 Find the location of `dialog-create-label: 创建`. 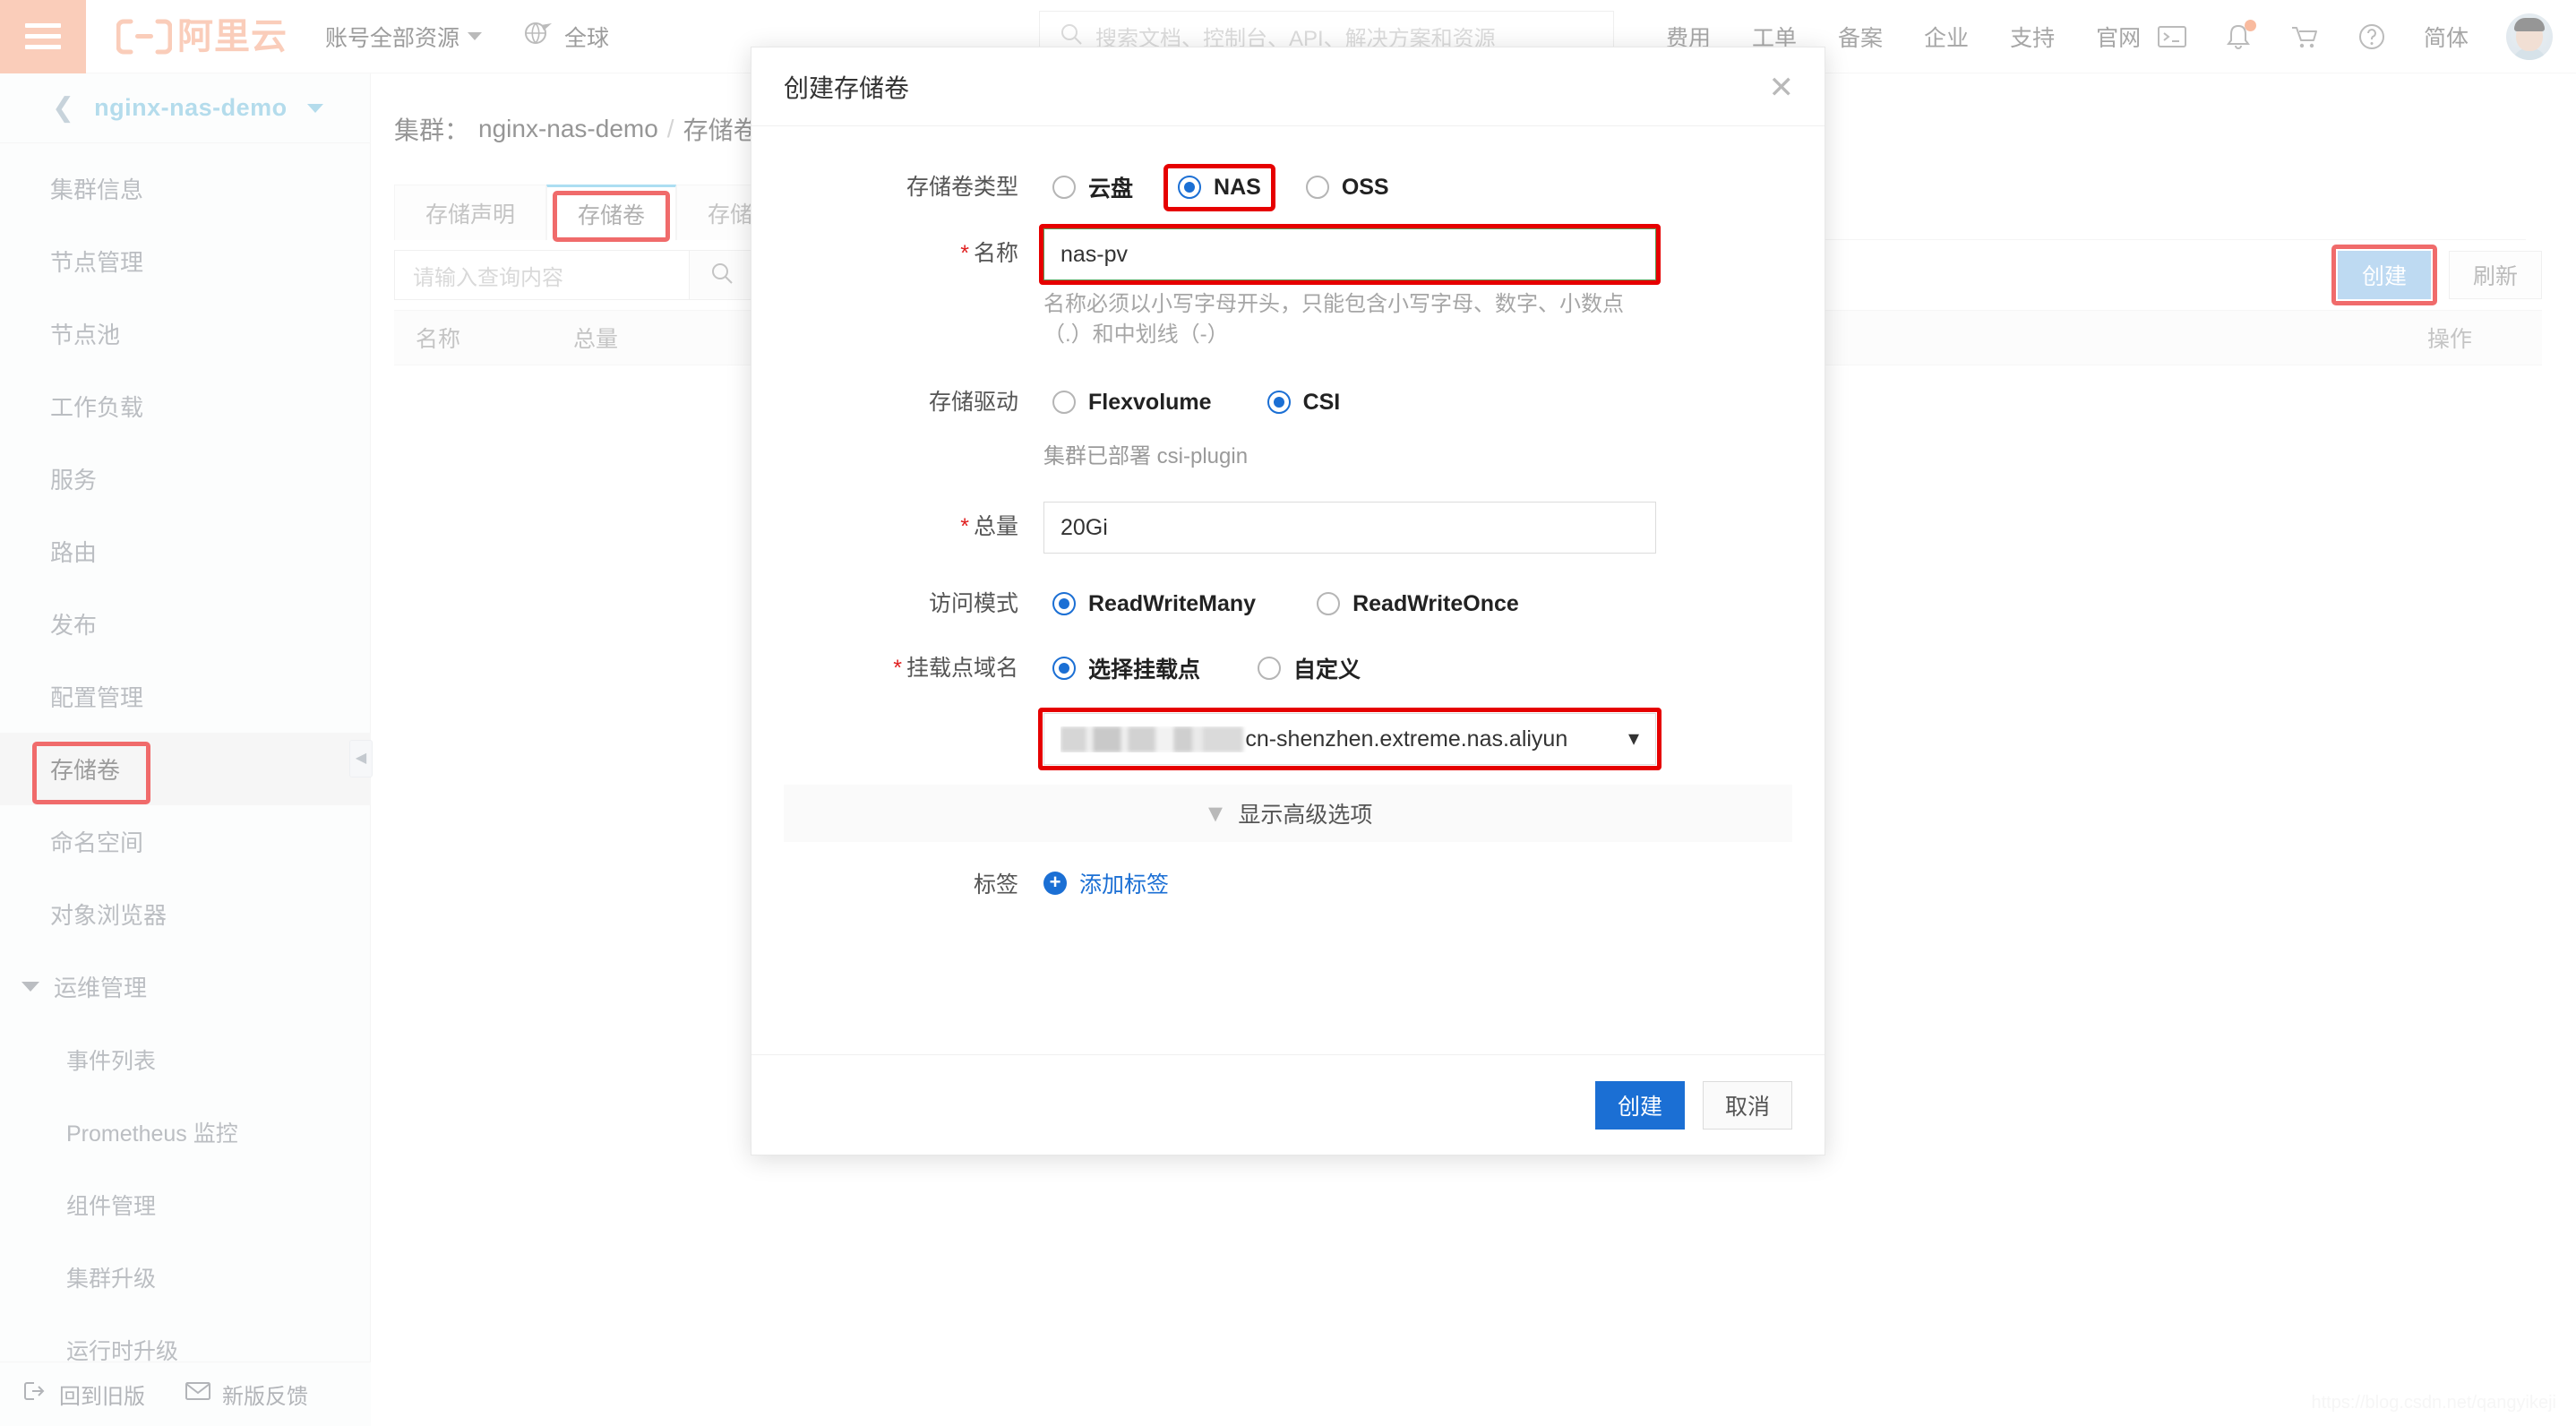

dialog-create-label: 创建 is located at coordinates (1639, 1107).